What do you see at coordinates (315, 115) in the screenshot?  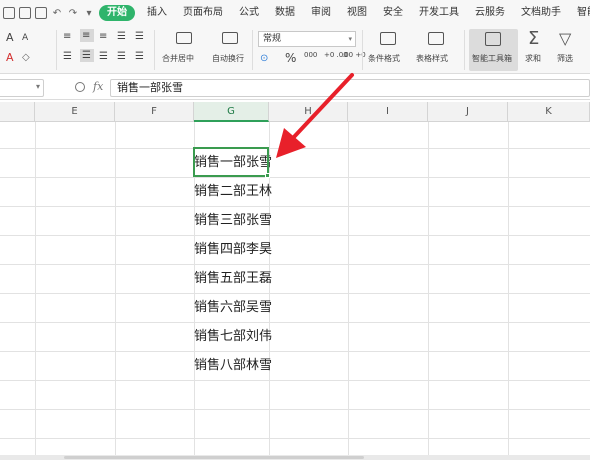 I see `annotation-arrow` at bounding box center [315, 115].